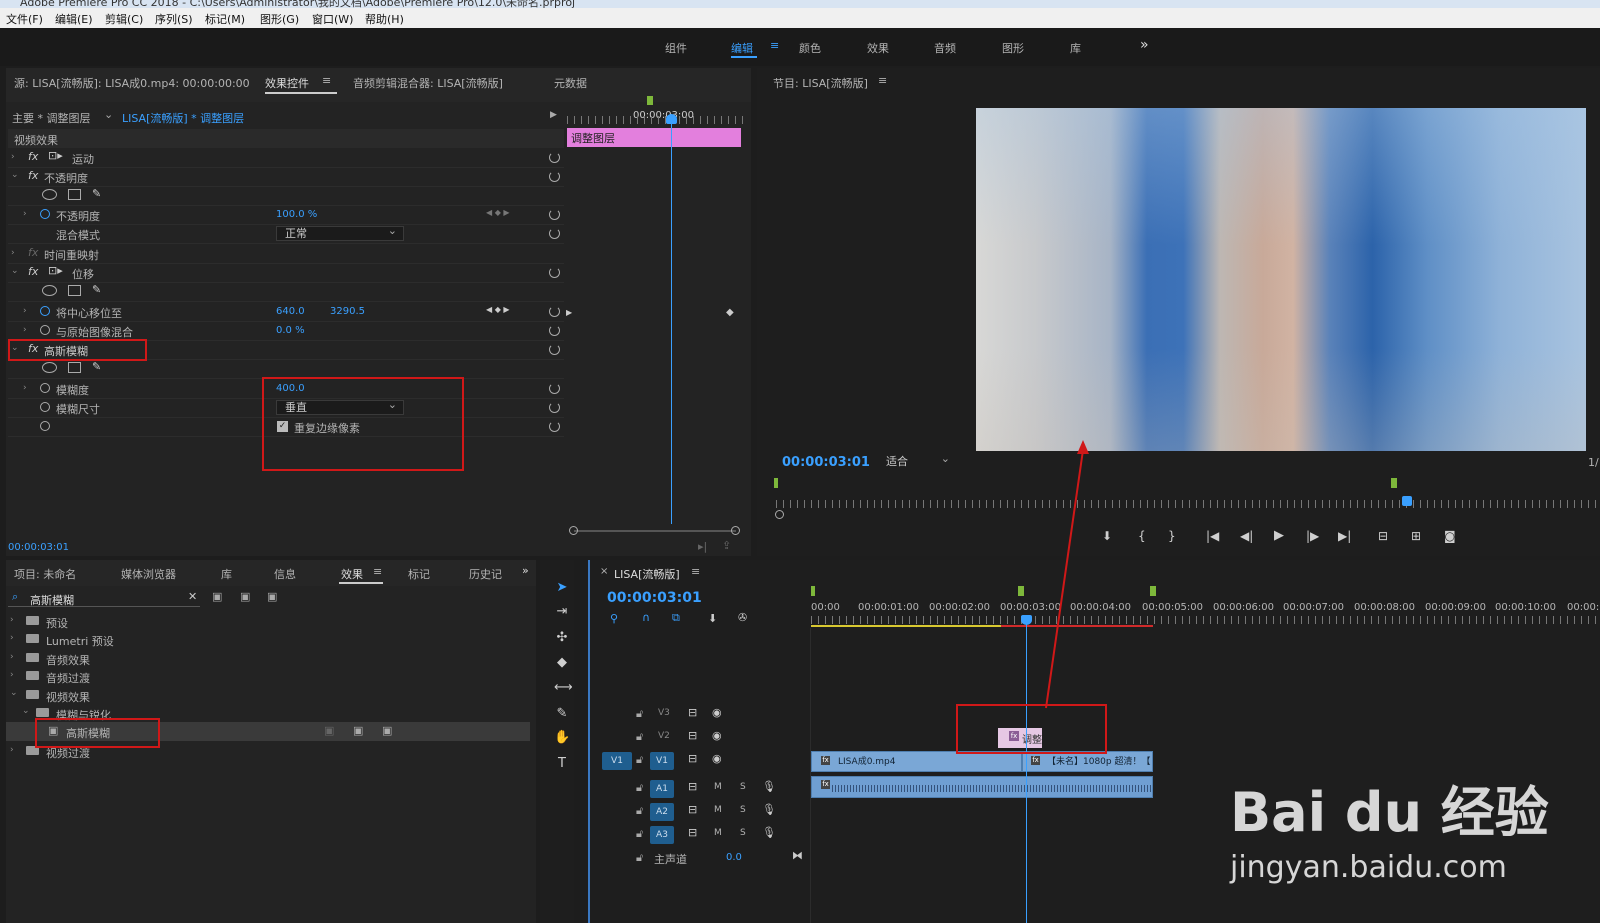  I want to click on step-back-icon: ◀|, so click(1246, 536).